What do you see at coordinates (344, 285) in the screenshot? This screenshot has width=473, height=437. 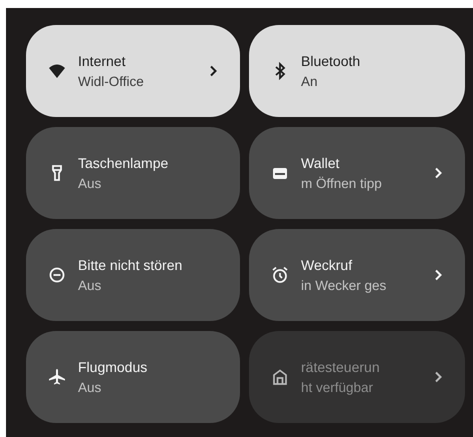 I see `tile-status: in Wecker ges` at bounding box center [344, 285].